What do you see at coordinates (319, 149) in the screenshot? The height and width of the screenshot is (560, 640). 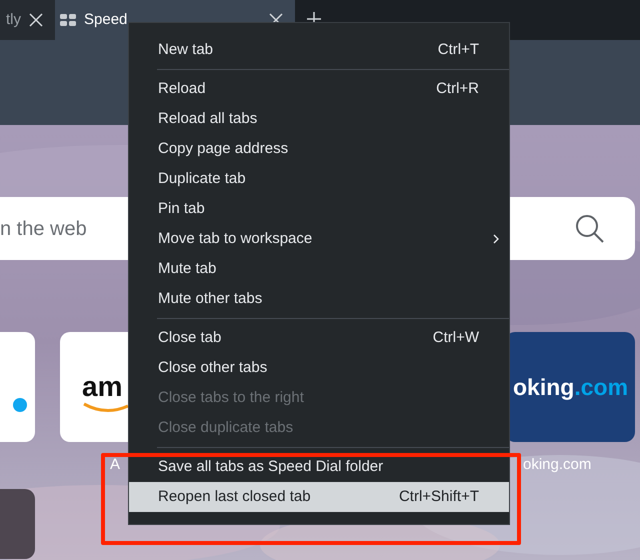 I see `menu-item: Copy page address` at bounding box center [319, 149].